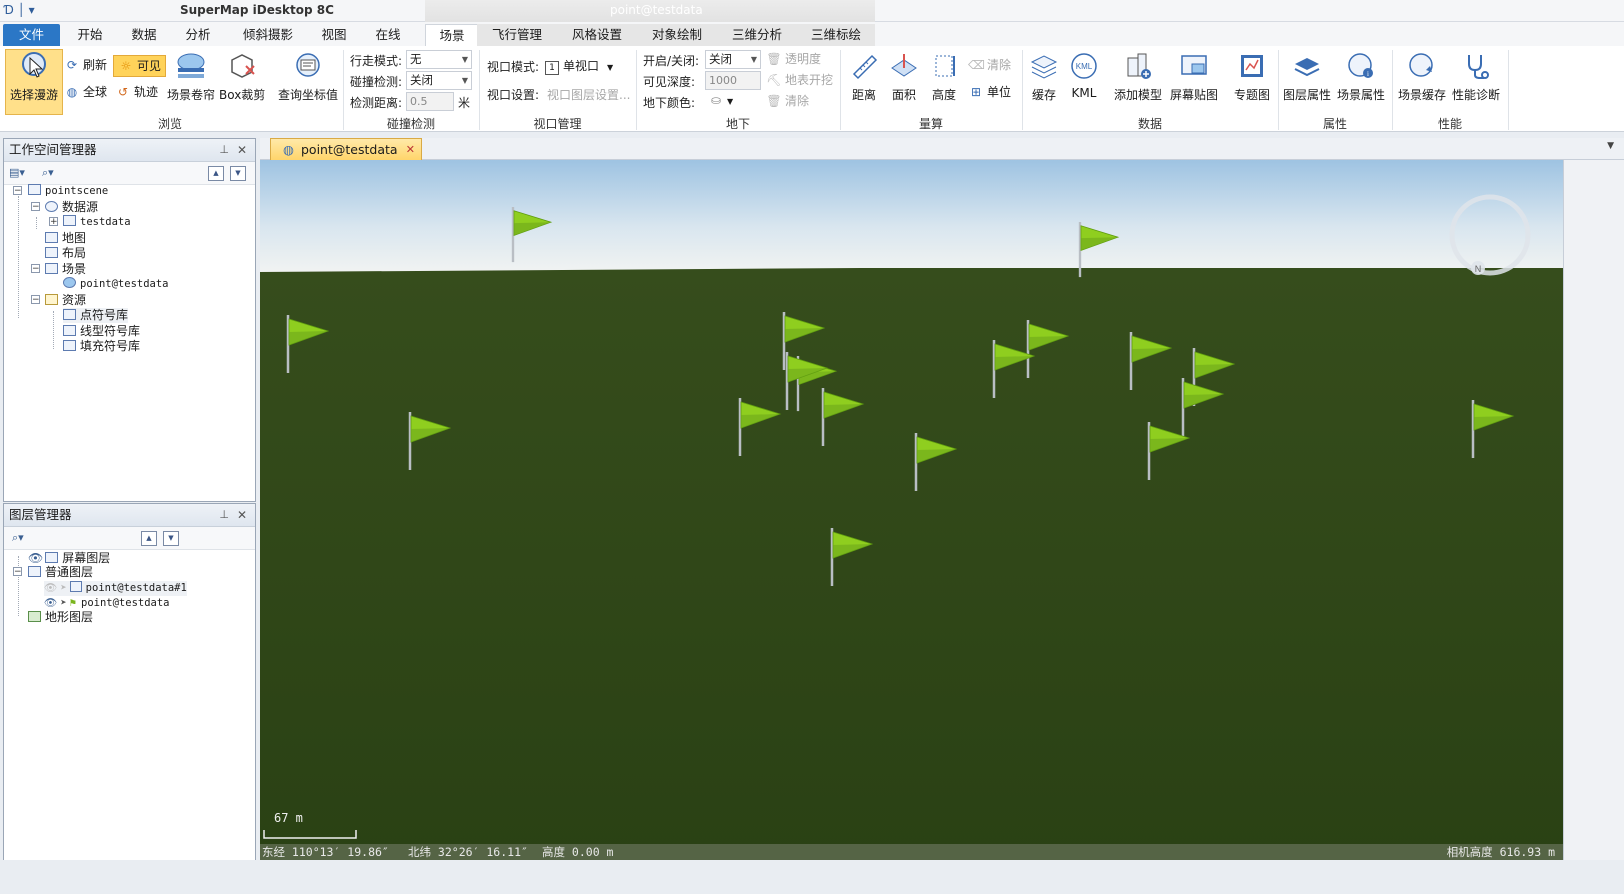 This screenshot has height=894, width=1624. What do you see at coordinates (1361, 76) in the screenshot?
I see `scene-properties-button: i 场景属性` at bounding box center [1361, 76].